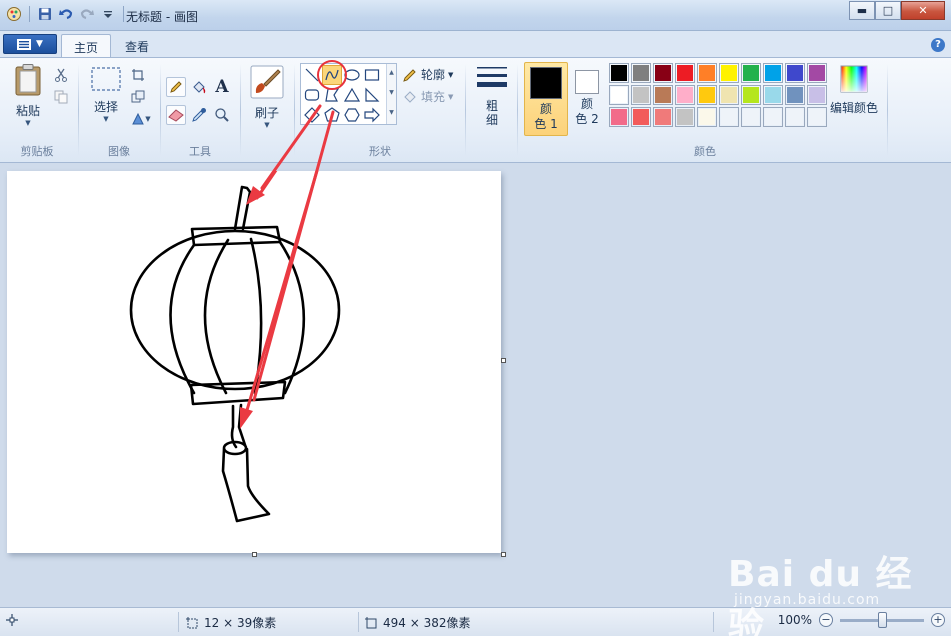  I want to click on brushes-label: 刷子, so click(266, 113).